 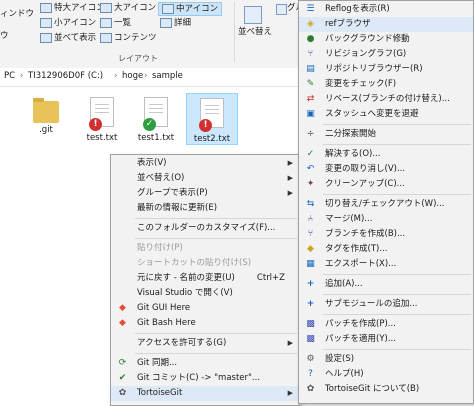 What do you see at coordinates (205, 323) in the screenshot?
I see `menu-git-bash: ◆ Git Bash Here` at bounding box center [205, 323].